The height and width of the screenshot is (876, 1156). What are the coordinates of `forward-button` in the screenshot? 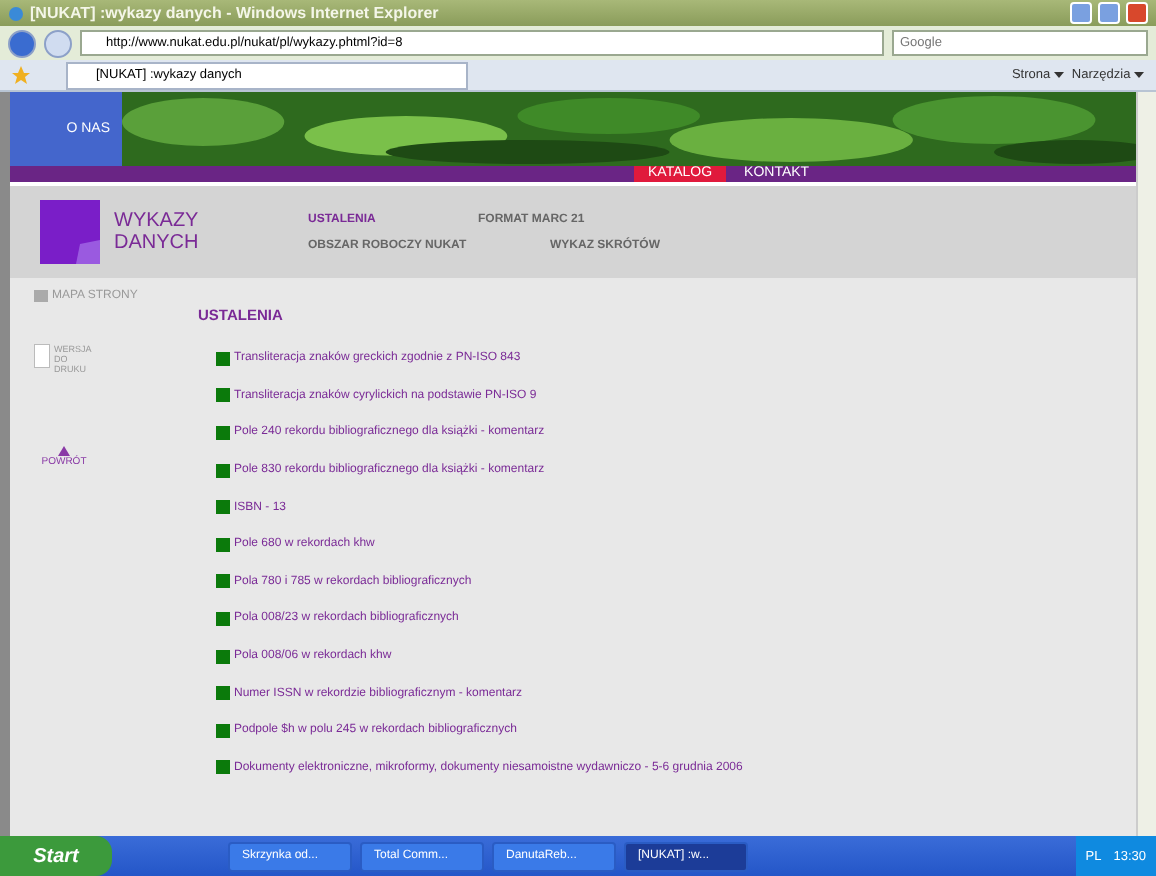 It's located at (58, 43).